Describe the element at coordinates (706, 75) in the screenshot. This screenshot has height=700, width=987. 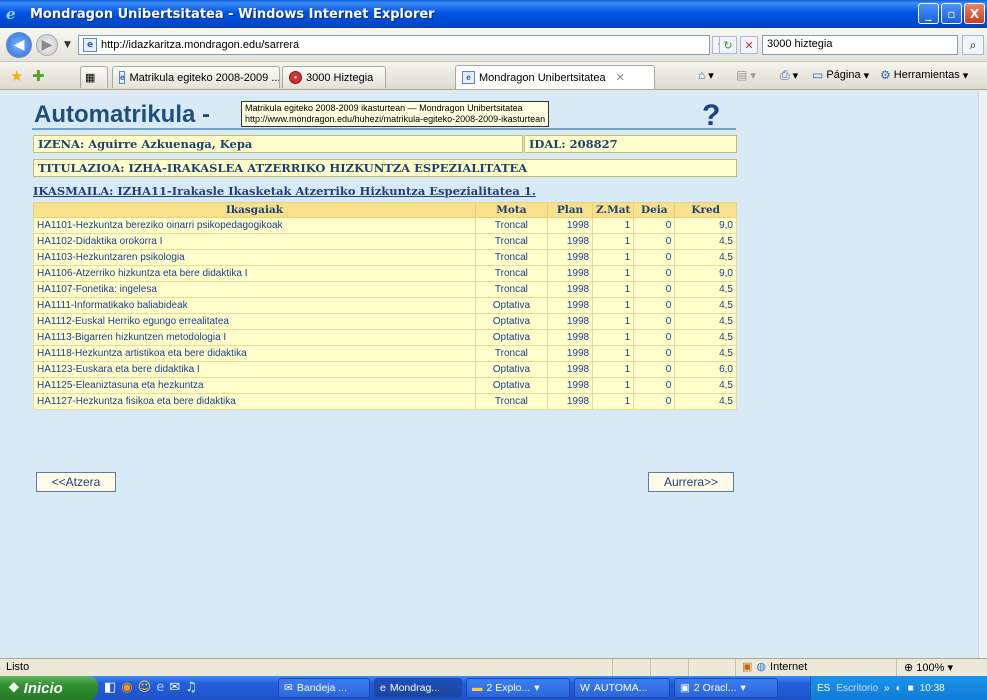
I see `home-button: ⌂ ▾` at that location.